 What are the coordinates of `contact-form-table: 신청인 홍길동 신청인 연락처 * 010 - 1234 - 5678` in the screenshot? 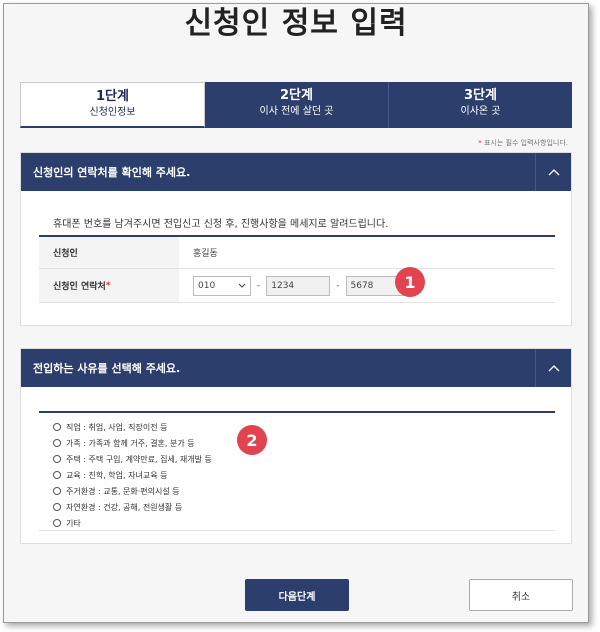 It's located at (297, 269).